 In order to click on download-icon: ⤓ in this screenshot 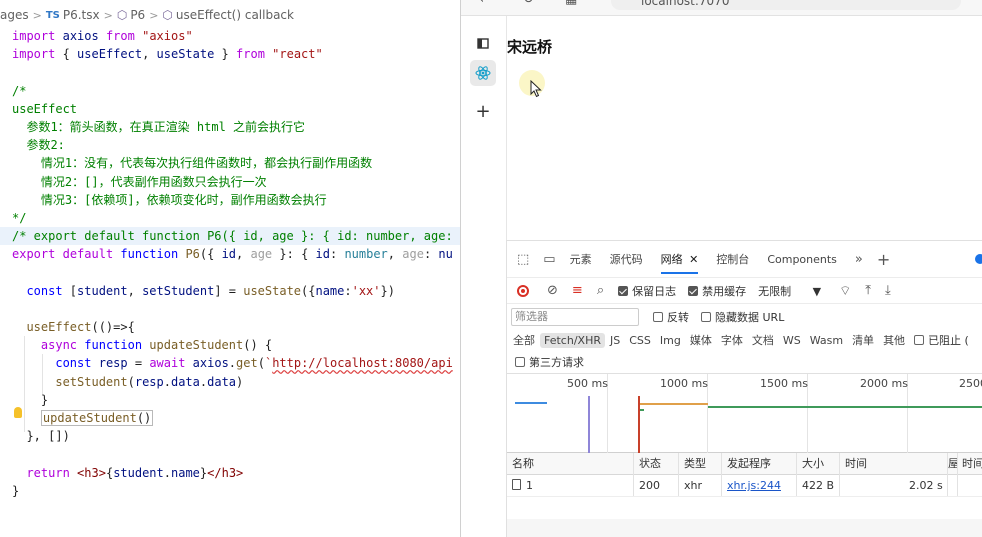, I will do `click(888, 290)`.